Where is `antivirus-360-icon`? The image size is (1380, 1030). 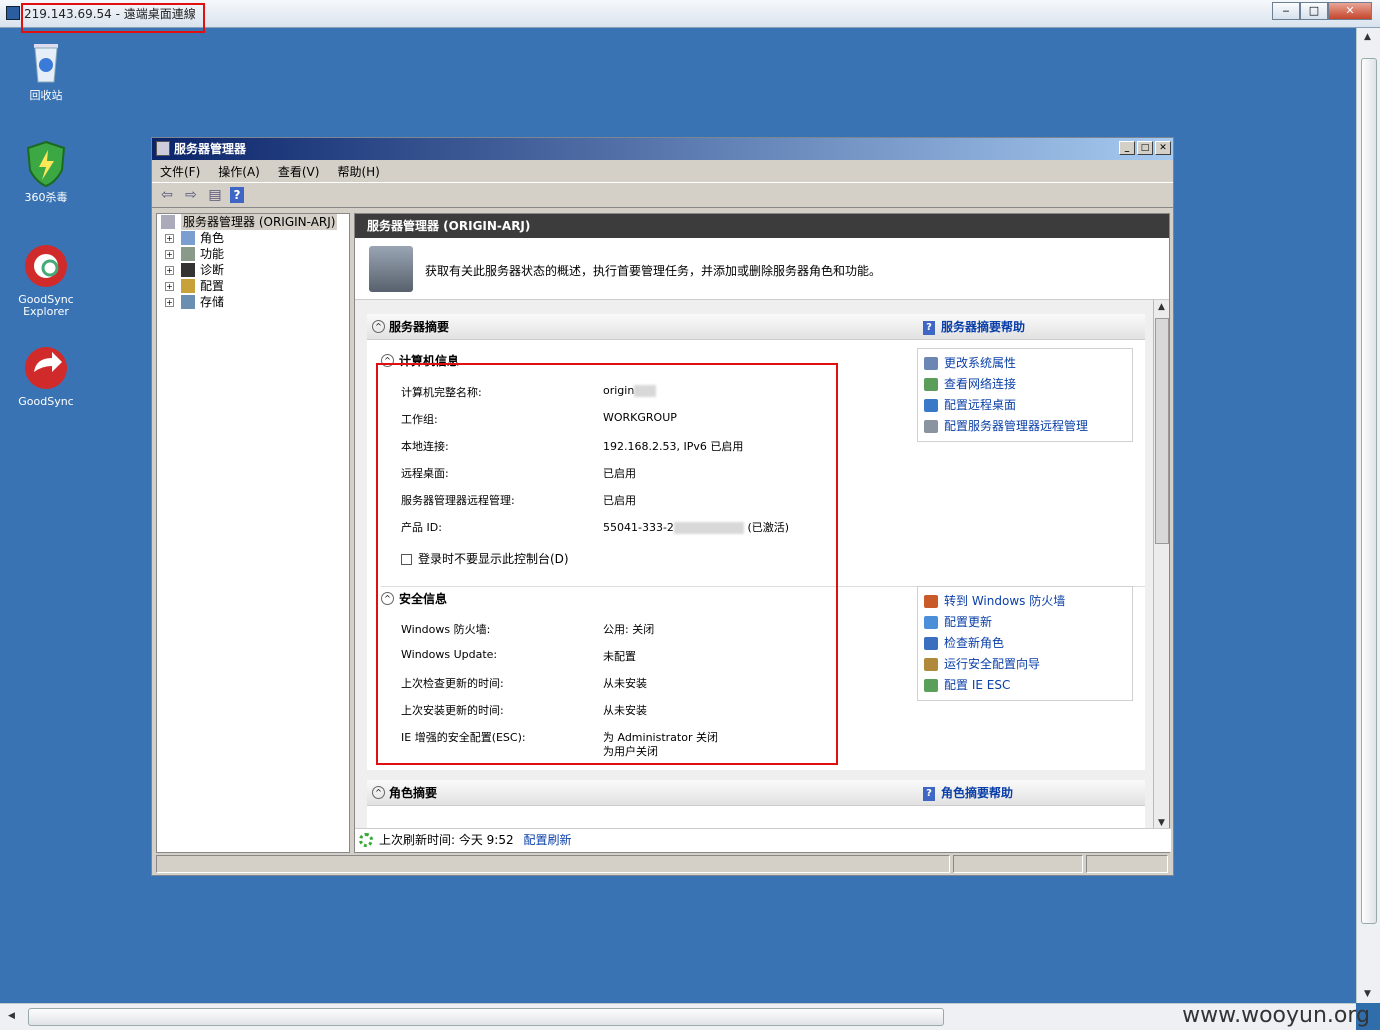 antivirus-360-icon is located at coordinates (46, 164).